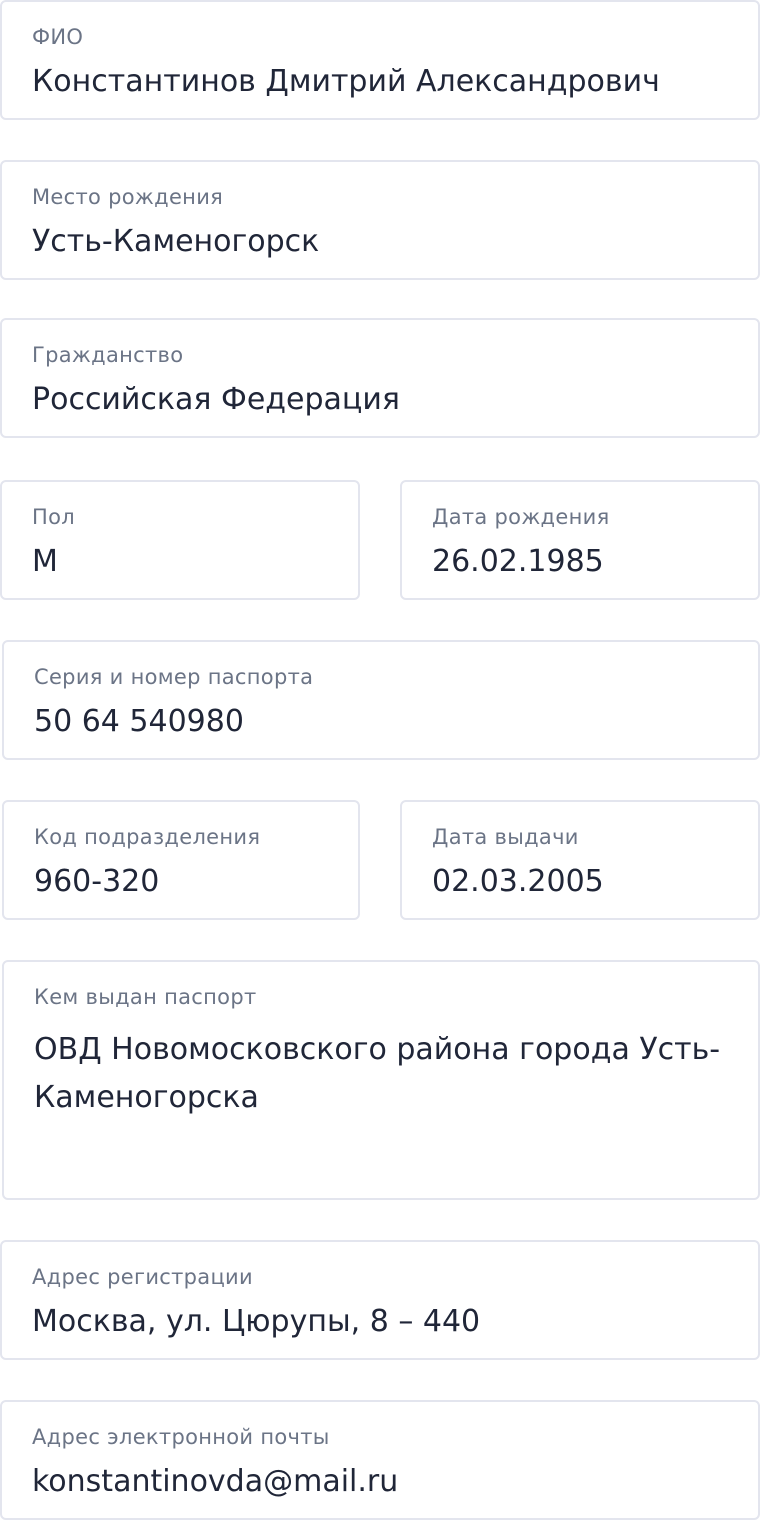 This screenshot has height=1520, width=760. Describe the element at coordinates (521, 517) in the screenshot. I see `birth-date-label: Дата рождения` at that location.